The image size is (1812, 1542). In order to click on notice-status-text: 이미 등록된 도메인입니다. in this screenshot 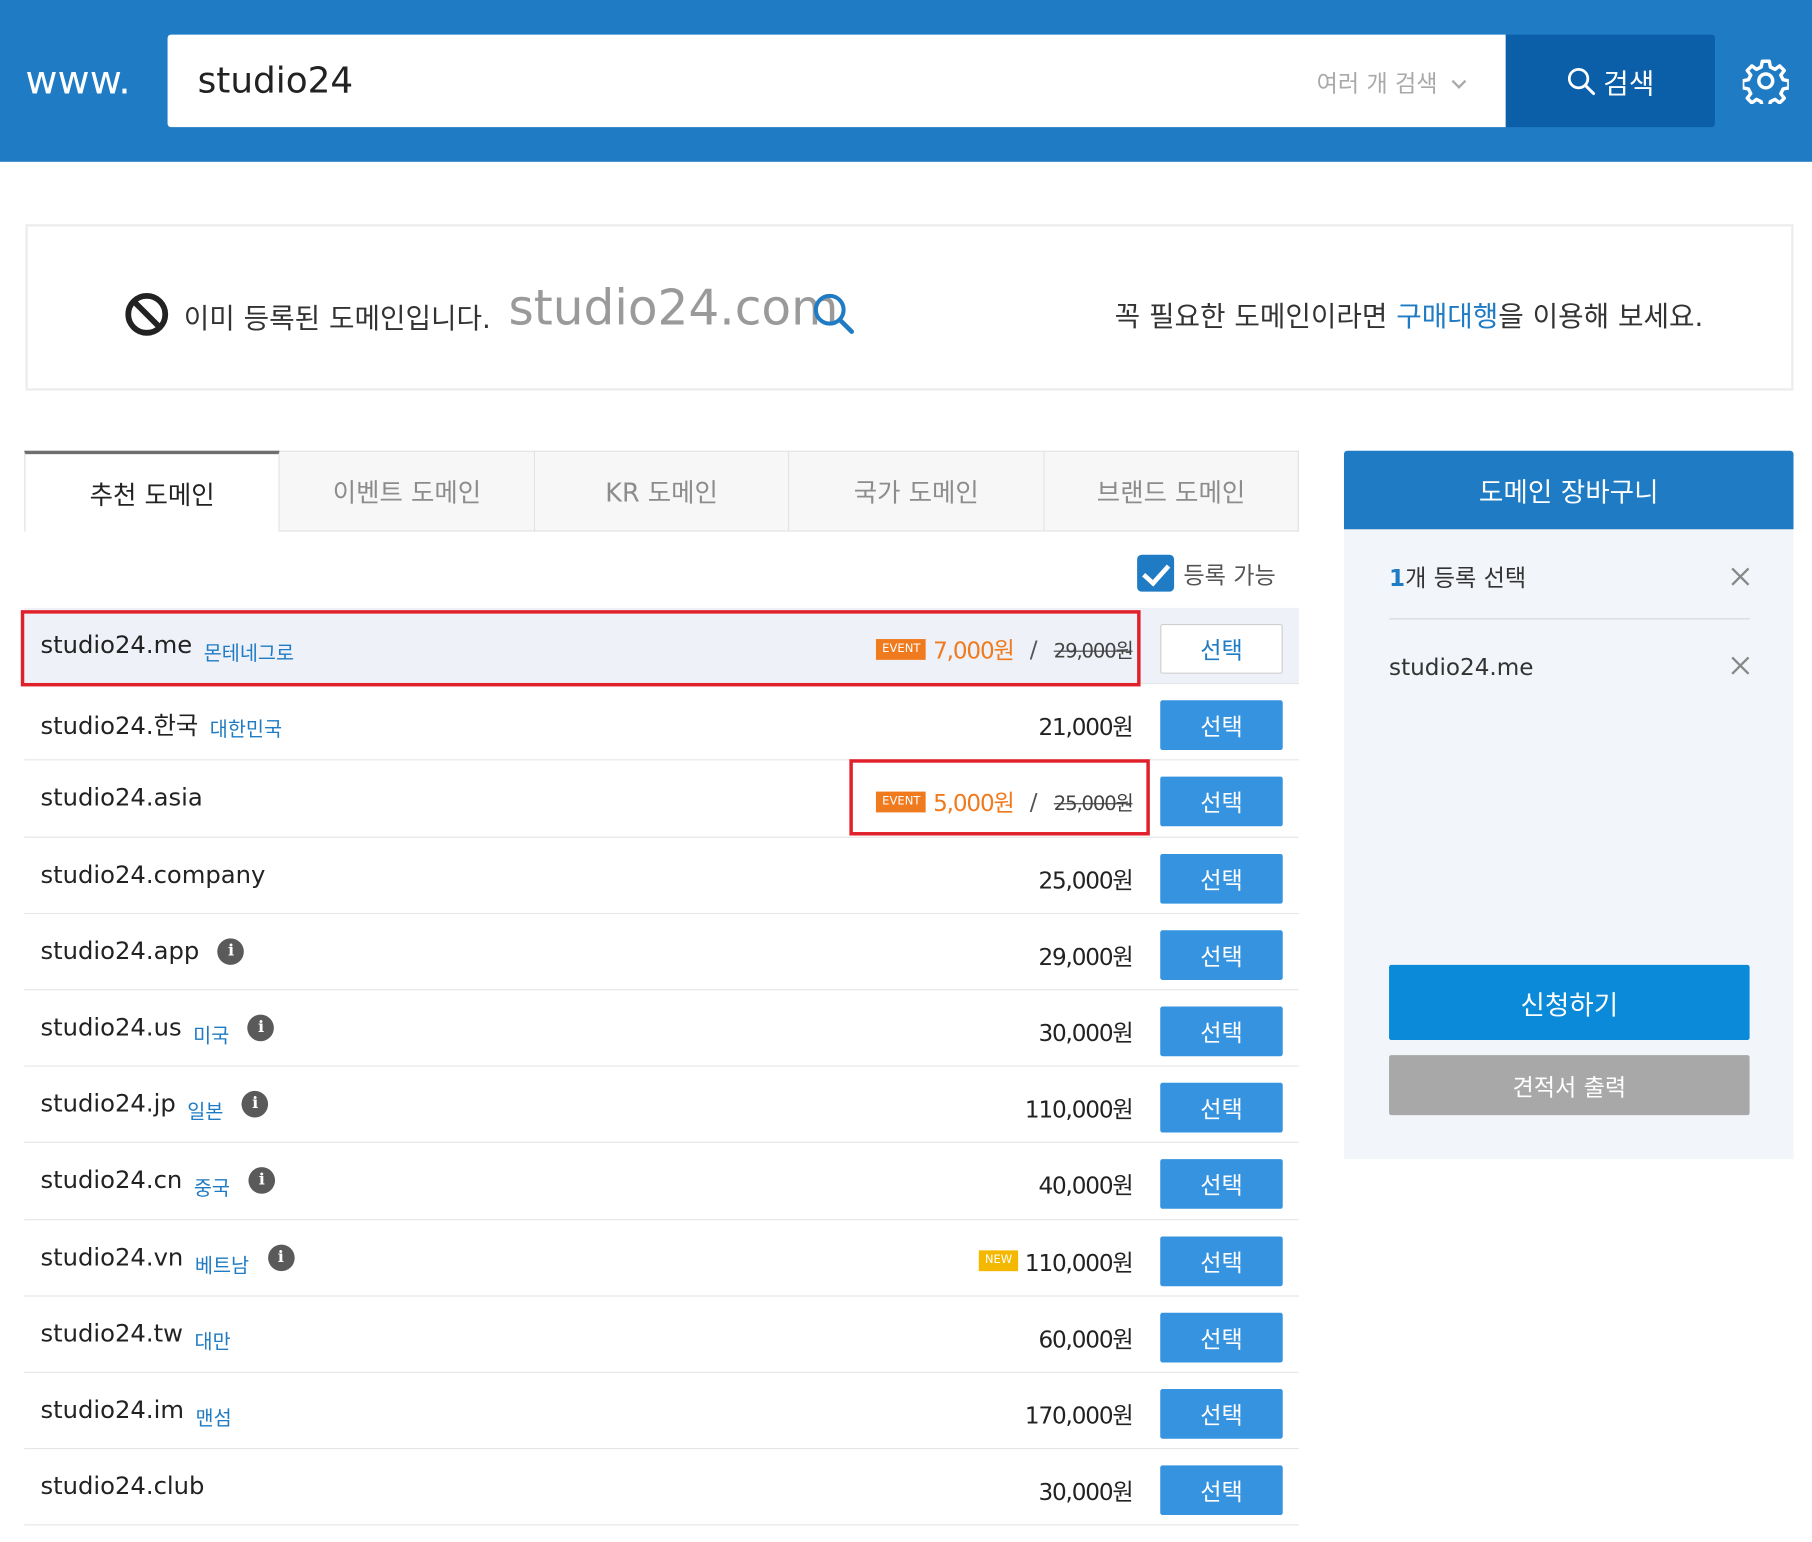, I will do `click(337, 319)`.